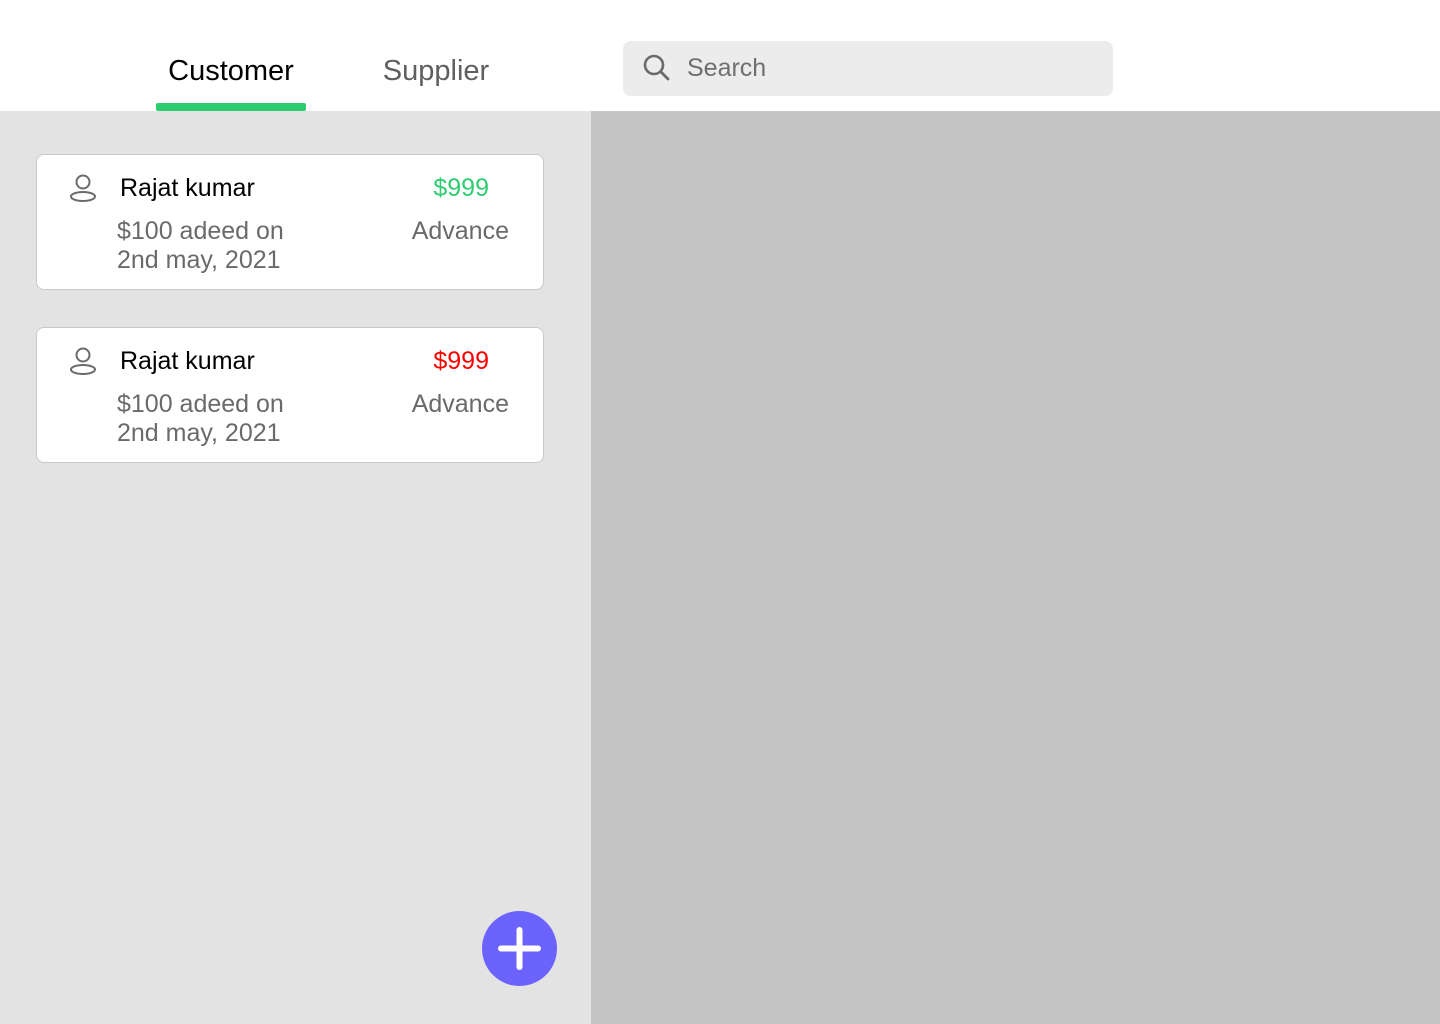  I want to click on top-header: Customer Supplier, so click(720, 55).